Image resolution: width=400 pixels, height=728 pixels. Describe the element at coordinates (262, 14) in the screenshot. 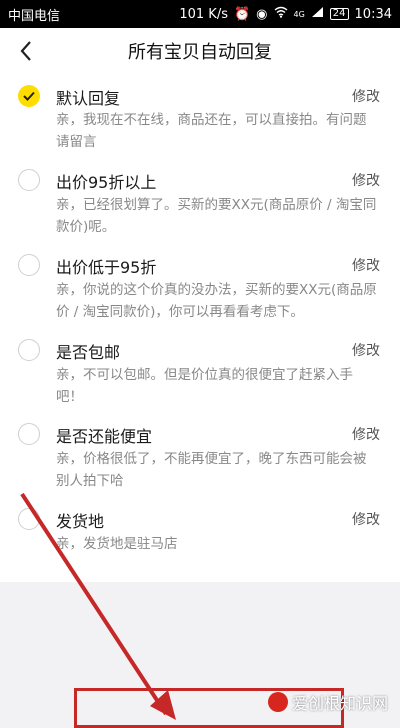

I see `eye-icon: ◉` at that location.